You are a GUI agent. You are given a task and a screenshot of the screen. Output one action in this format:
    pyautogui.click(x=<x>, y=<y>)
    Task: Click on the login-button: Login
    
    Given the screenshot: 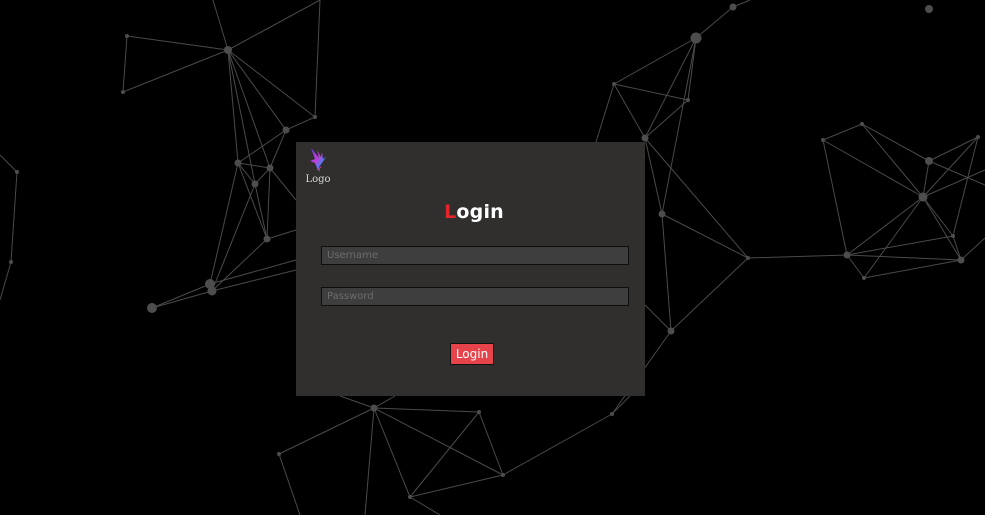 What is the action you would take?
    pyautogui.click(x=472, y=354)
    